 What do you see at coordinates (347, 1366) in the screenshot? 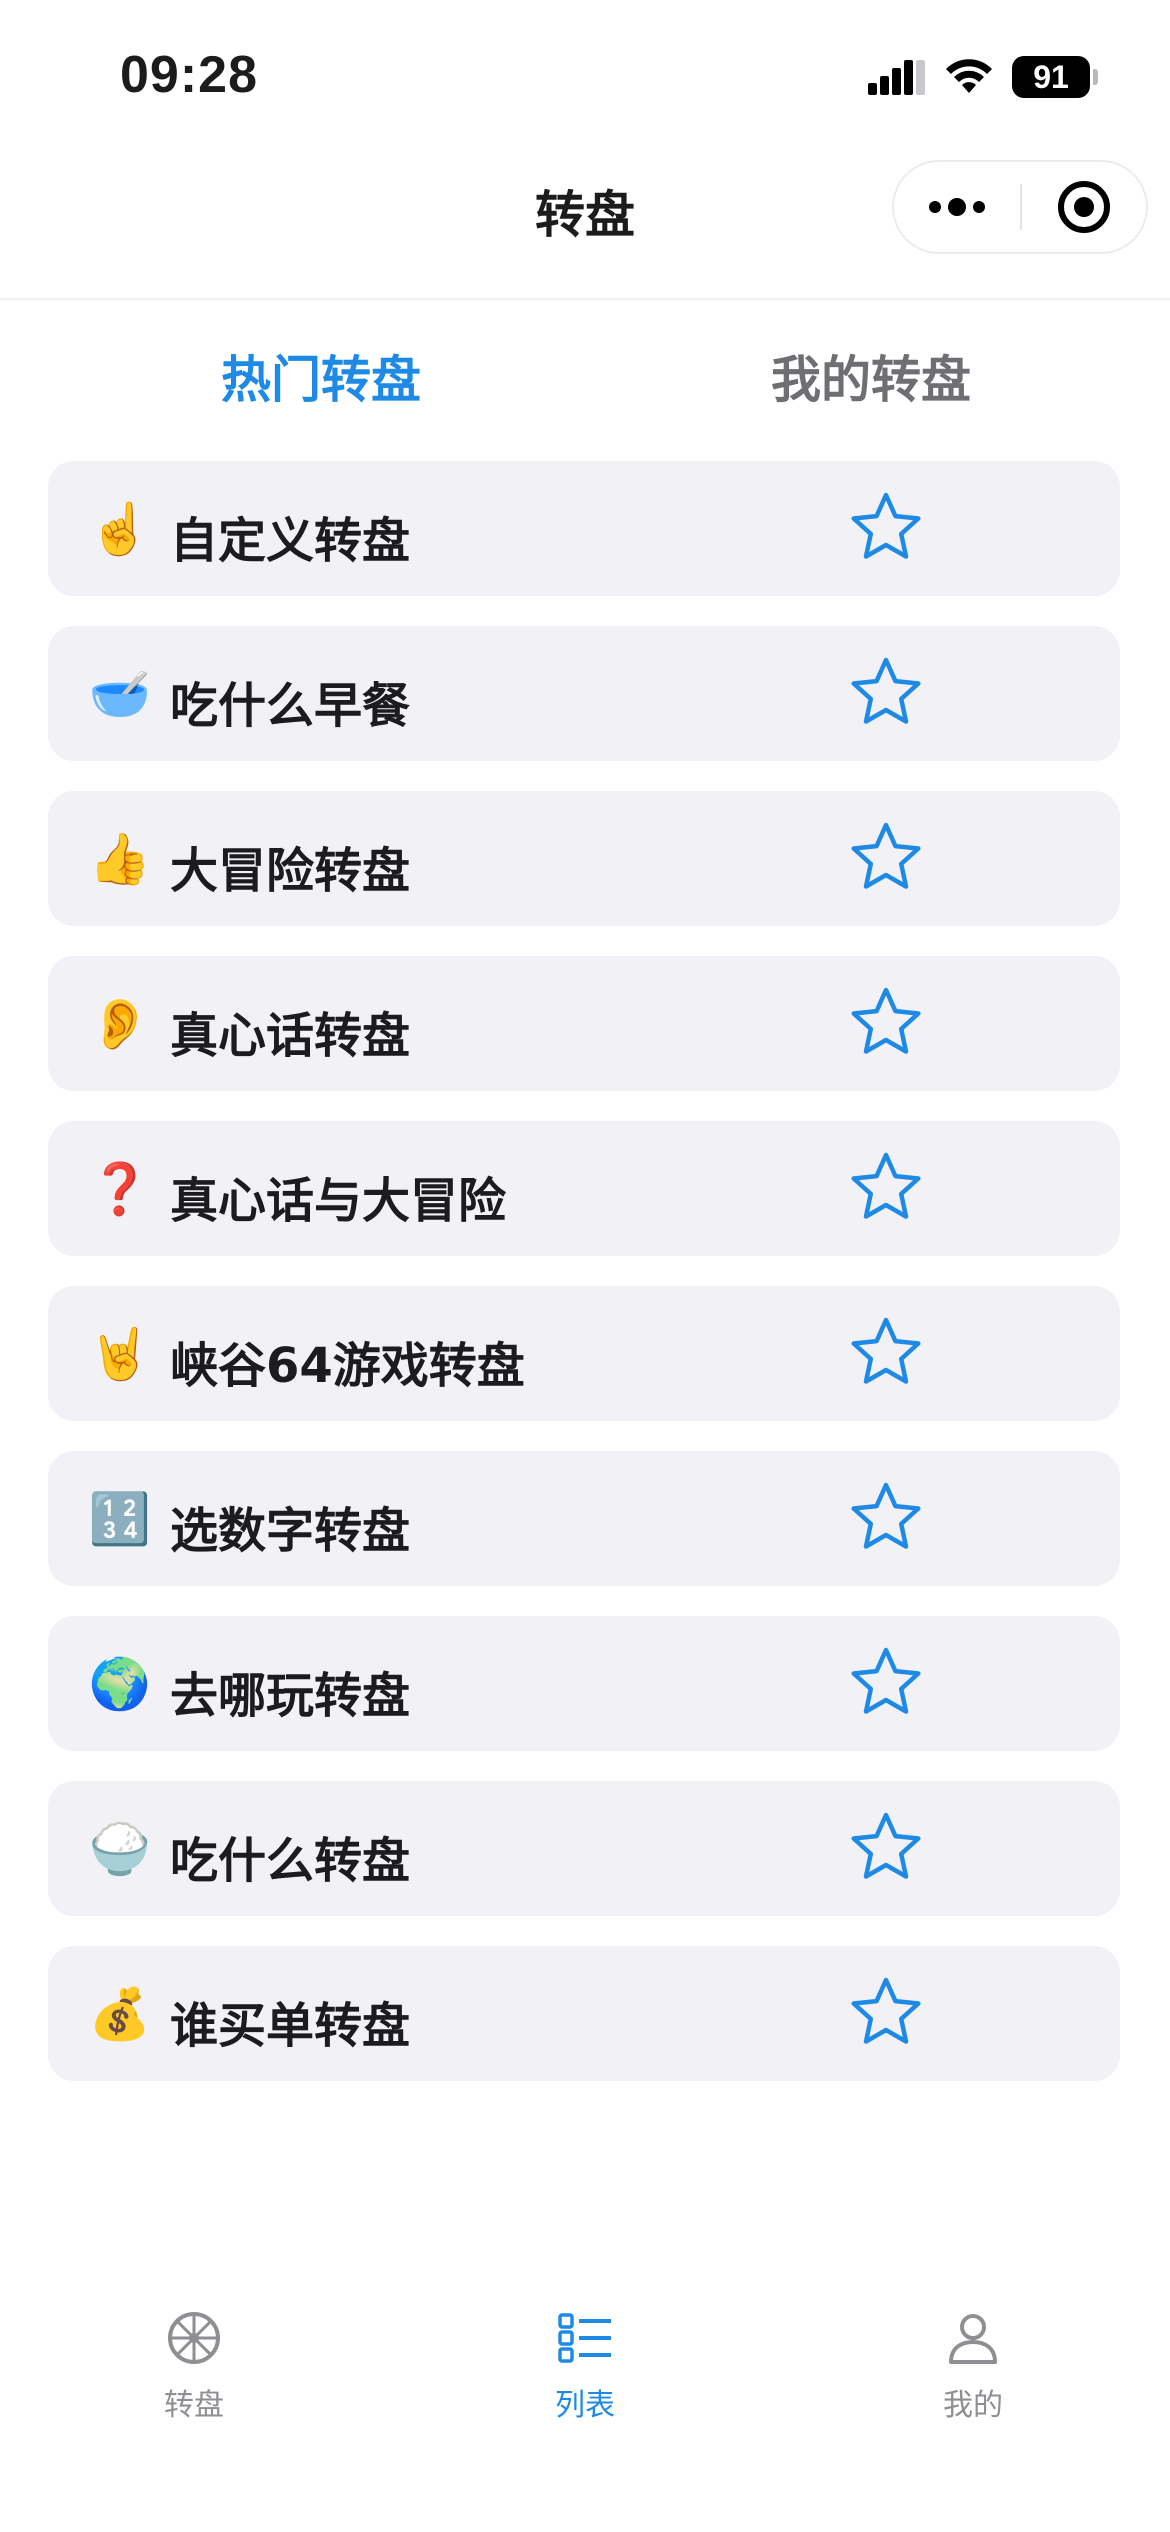
I see `item-label: 峡谷64游戏转盘` at bounding box center [347, 1366].